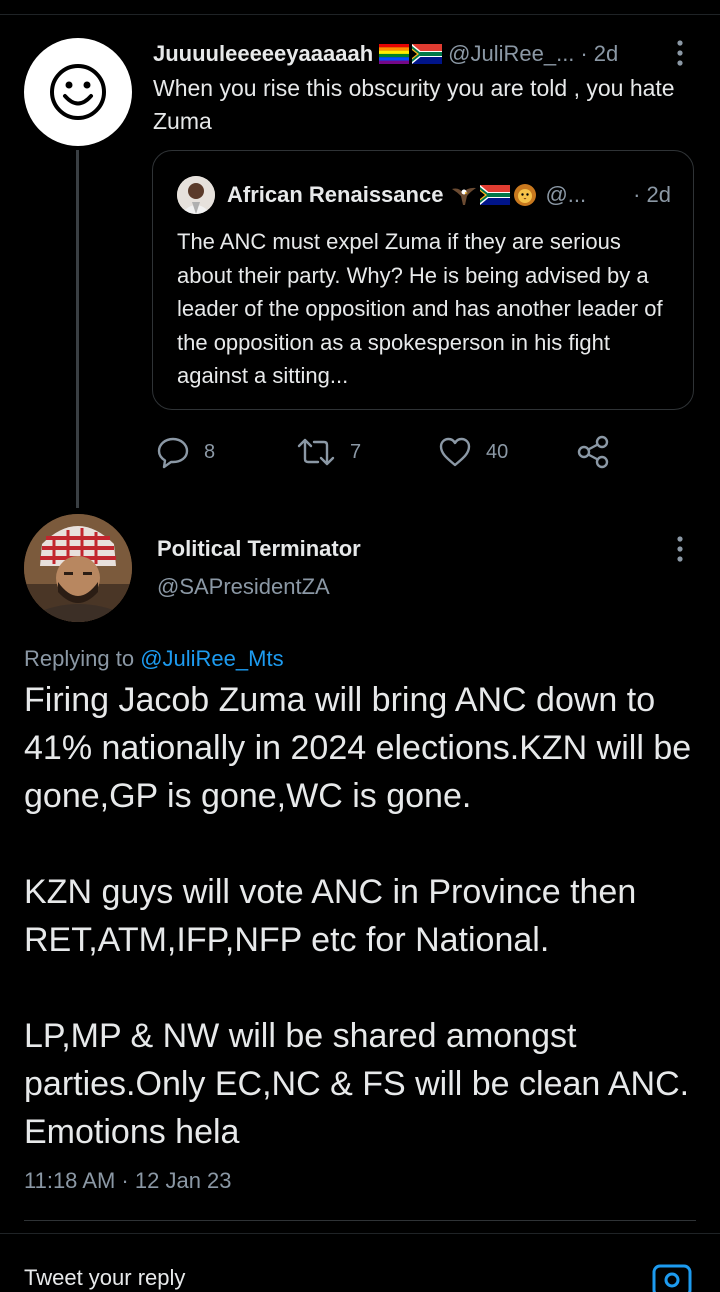 The width and height of the screenshot is (720, 1292). I want to click on user-handle: @SAPresidentZA, so click(243, 587).